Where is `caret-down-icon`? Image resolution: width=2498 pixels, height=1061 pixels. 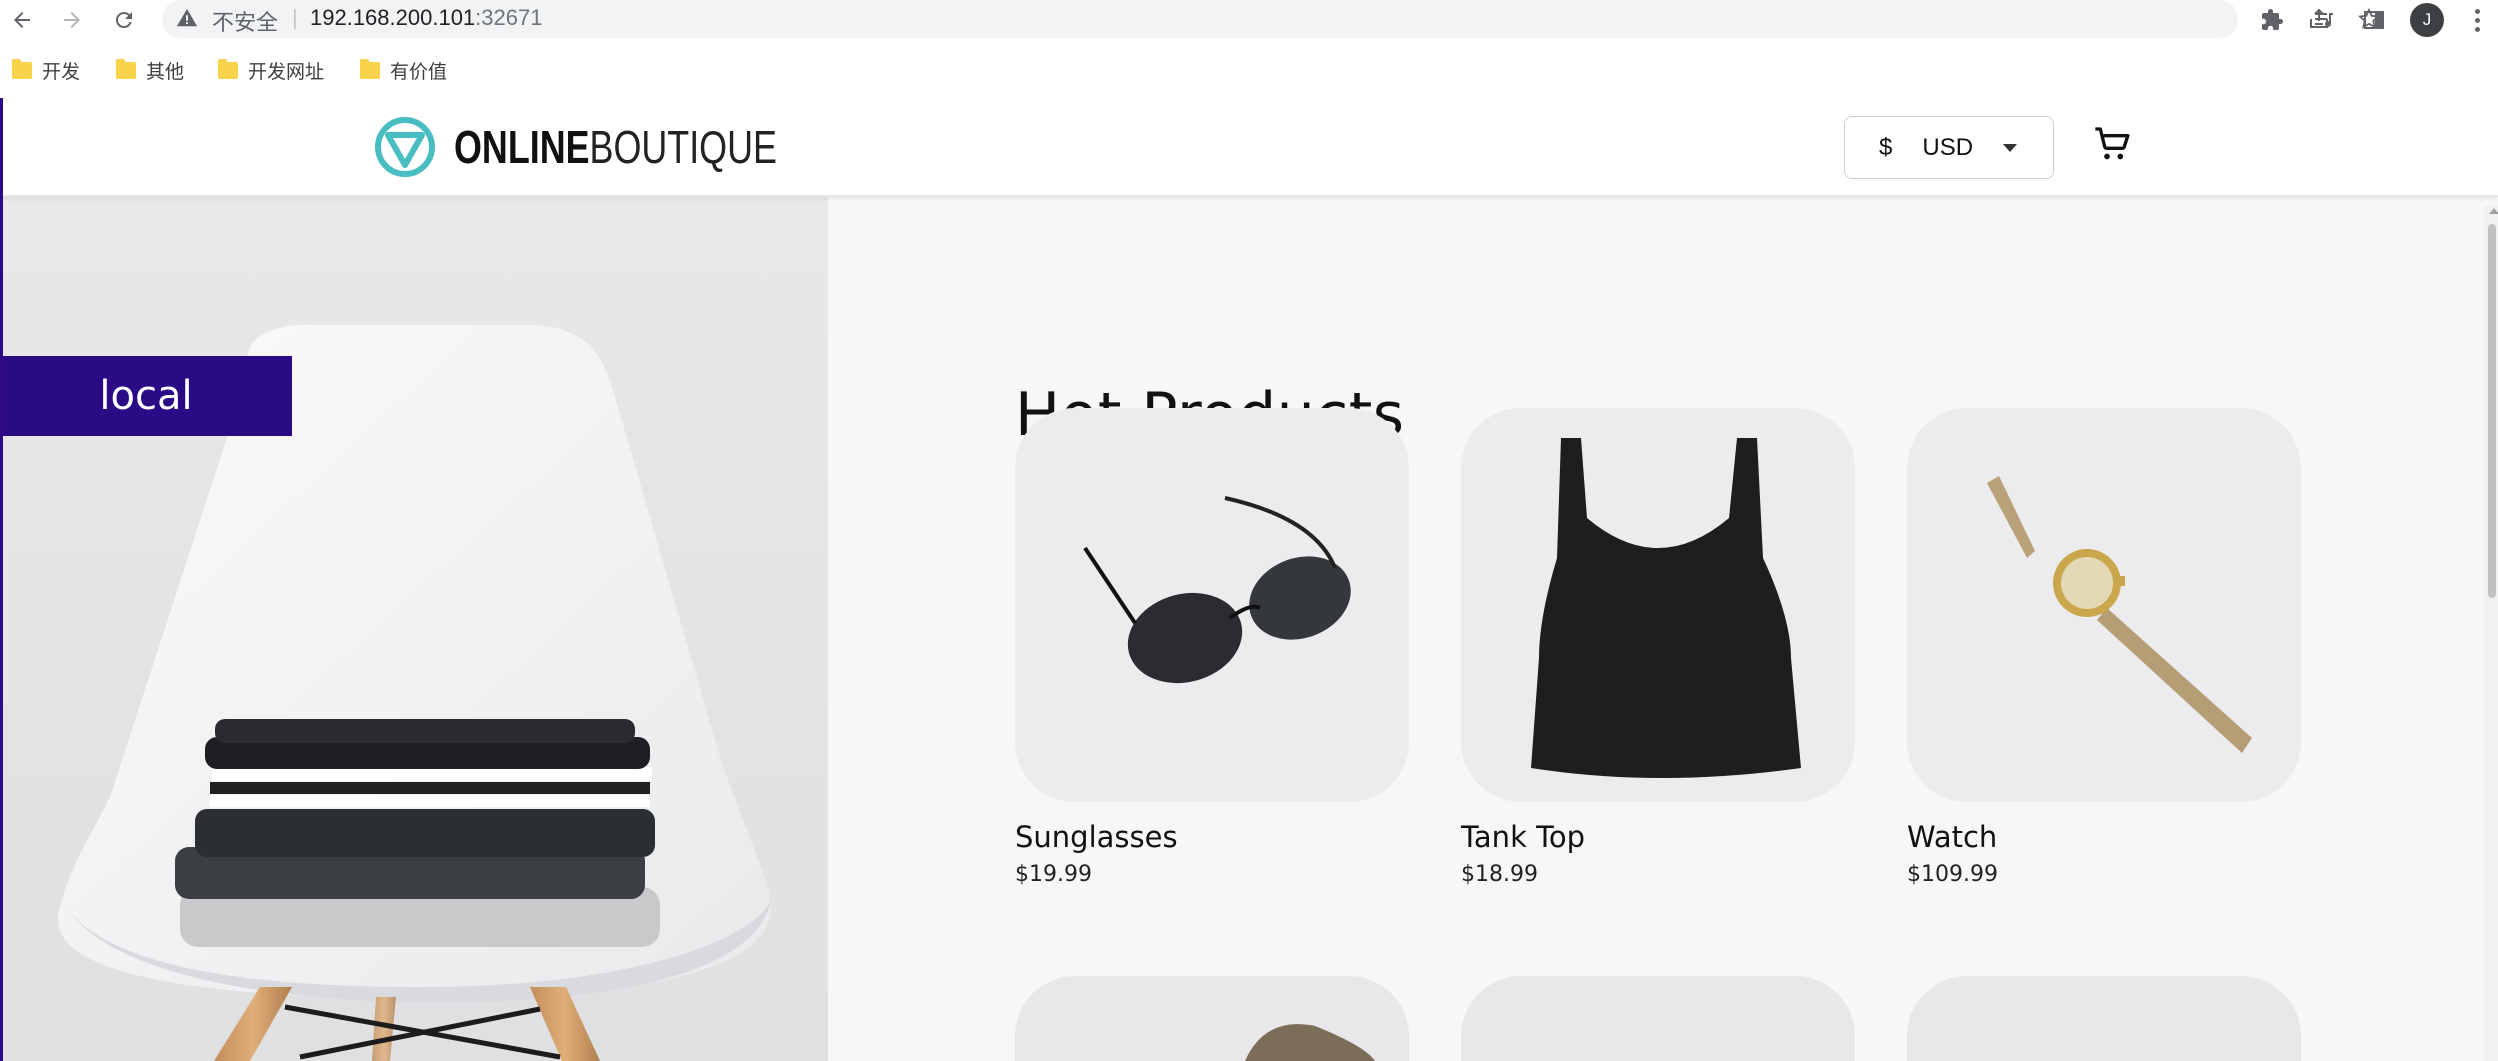 caret-down-icon is located at coordinates (2010, 147).